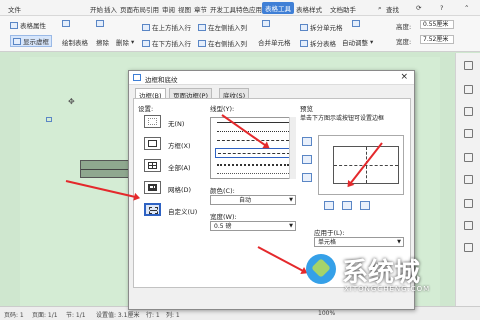  What do you see at coordinates (102, 42) in the screenshot?
I see `erase-button: 擦除` at bounding box center [102, 42].